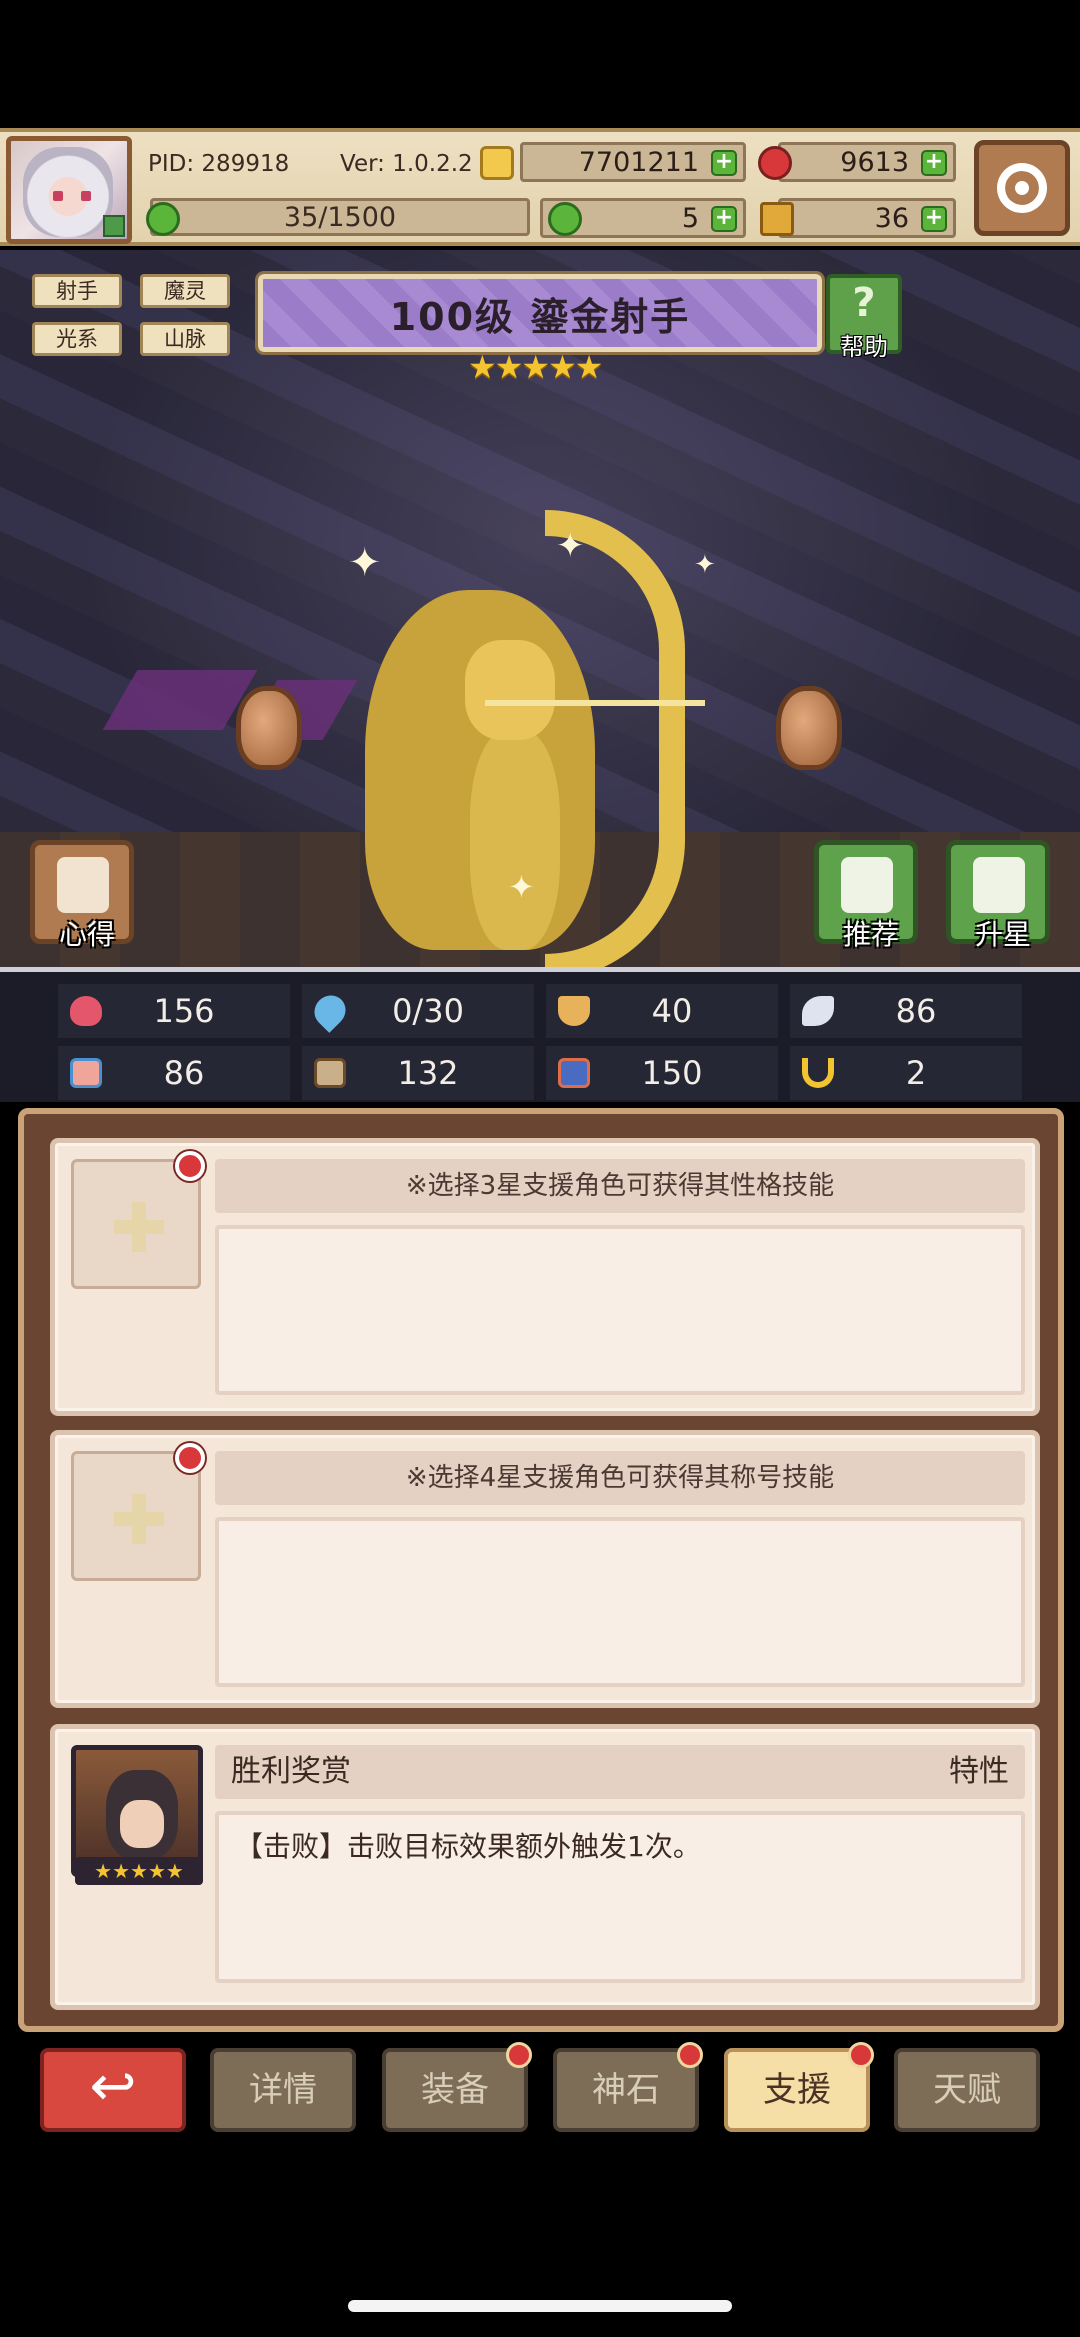 The width and height of the screenshot is (1080, 2337). I want to click on add-clover-button: +, so click(724, 219).